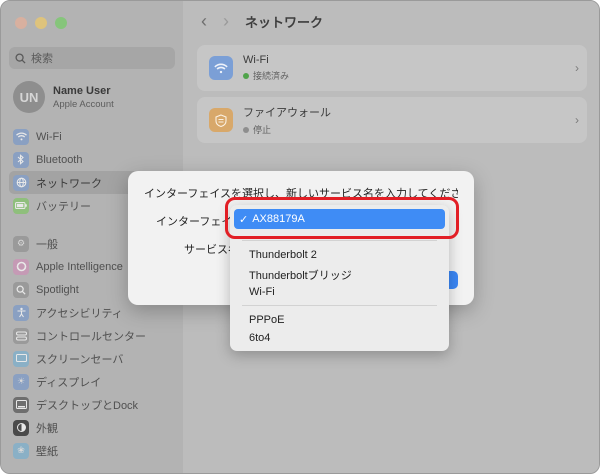 The image size is (600, 474). I want to click on window-controls, so click(41, 23).